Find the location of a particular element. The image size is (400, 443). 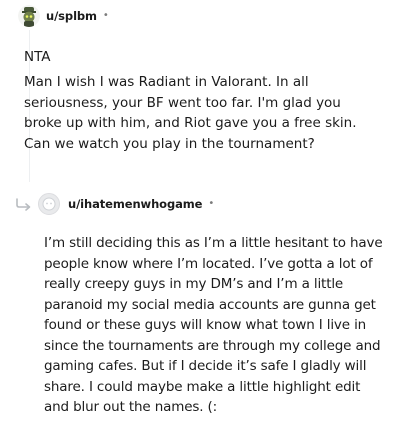

comment-2-header: u/ihatemenwhogame • is located at coordinates (114, 204).